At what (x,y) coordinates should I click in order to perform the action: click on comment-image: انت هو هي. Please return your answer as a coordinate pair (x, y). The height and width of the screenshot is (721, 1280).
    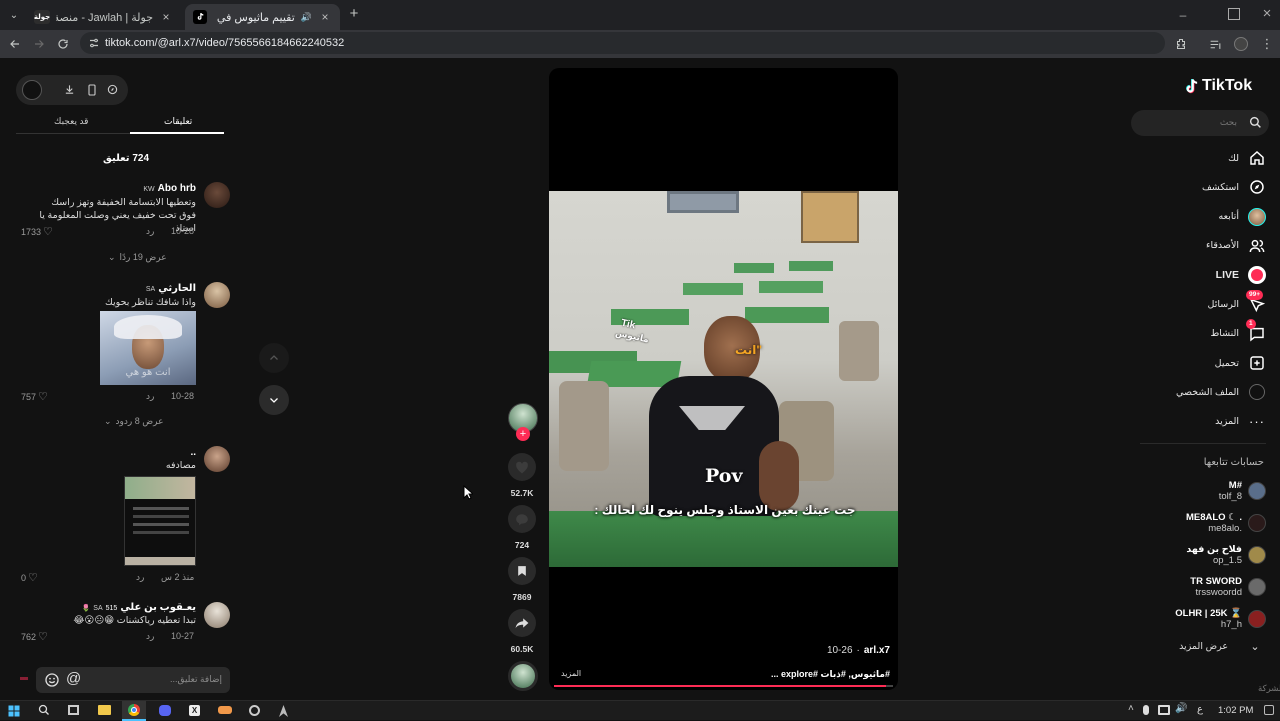
    Looking at the image, I should click on (148, 348).